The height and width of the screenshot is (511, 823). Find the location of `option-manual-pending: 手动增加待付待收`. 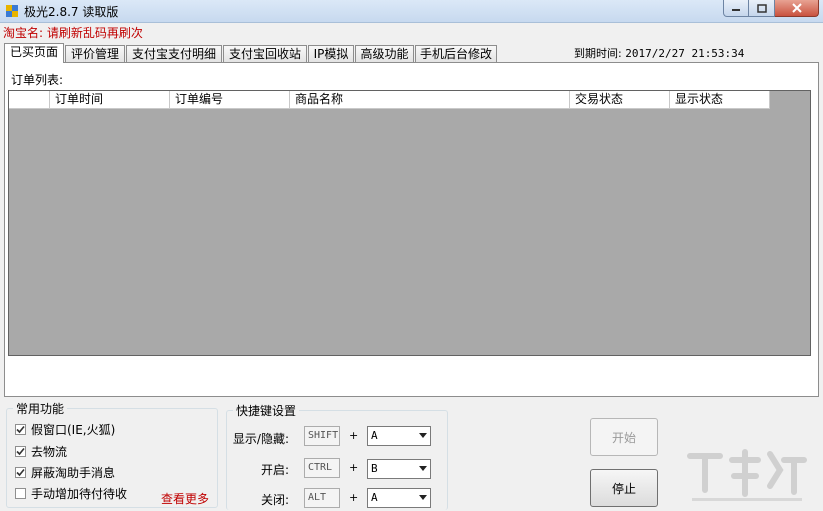

option-manual-pending: 手动增加待付待收 is located at coordinates (71, 493).